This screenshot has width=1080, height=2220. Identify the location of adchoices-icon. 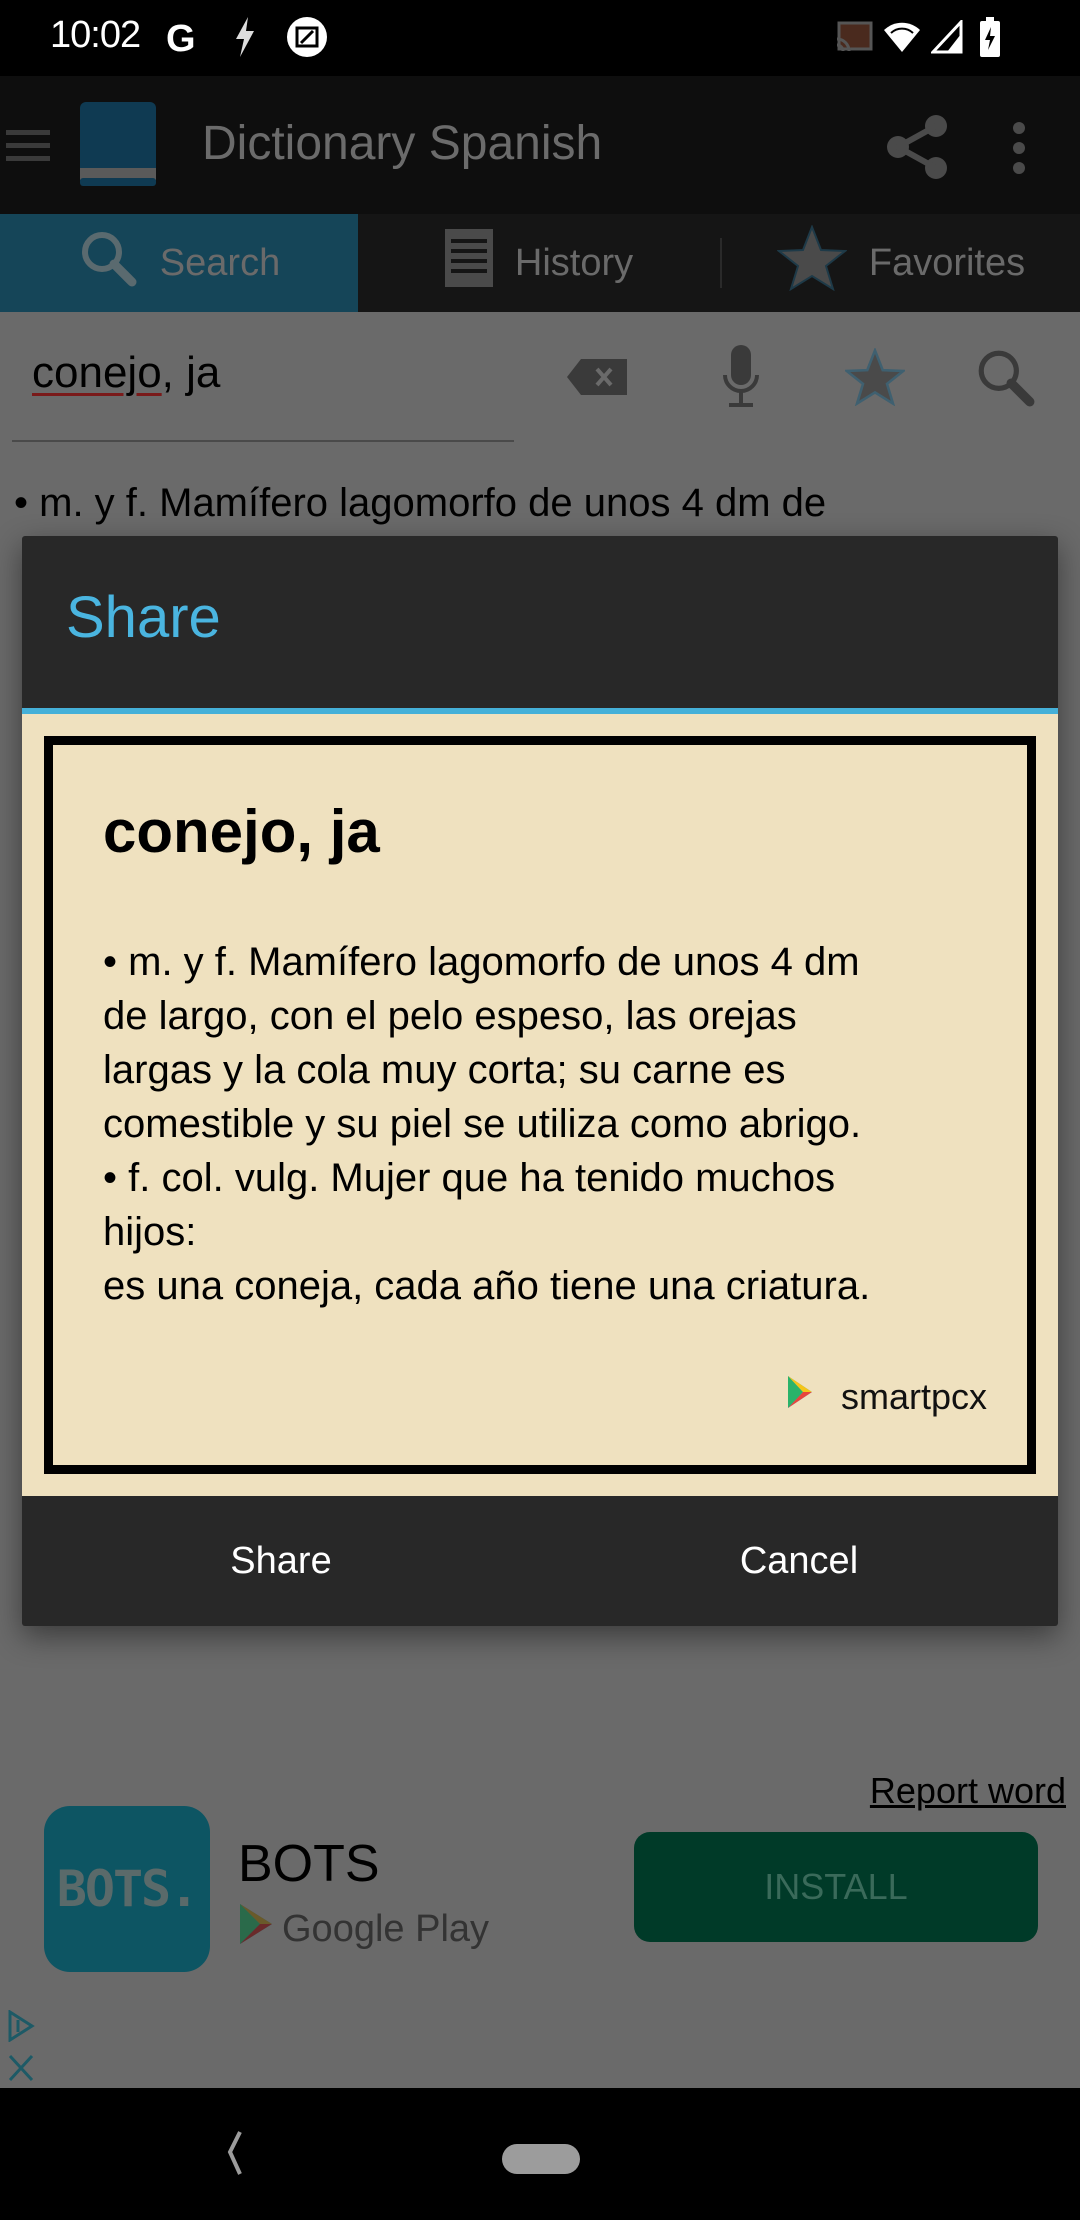
(21, 2028).